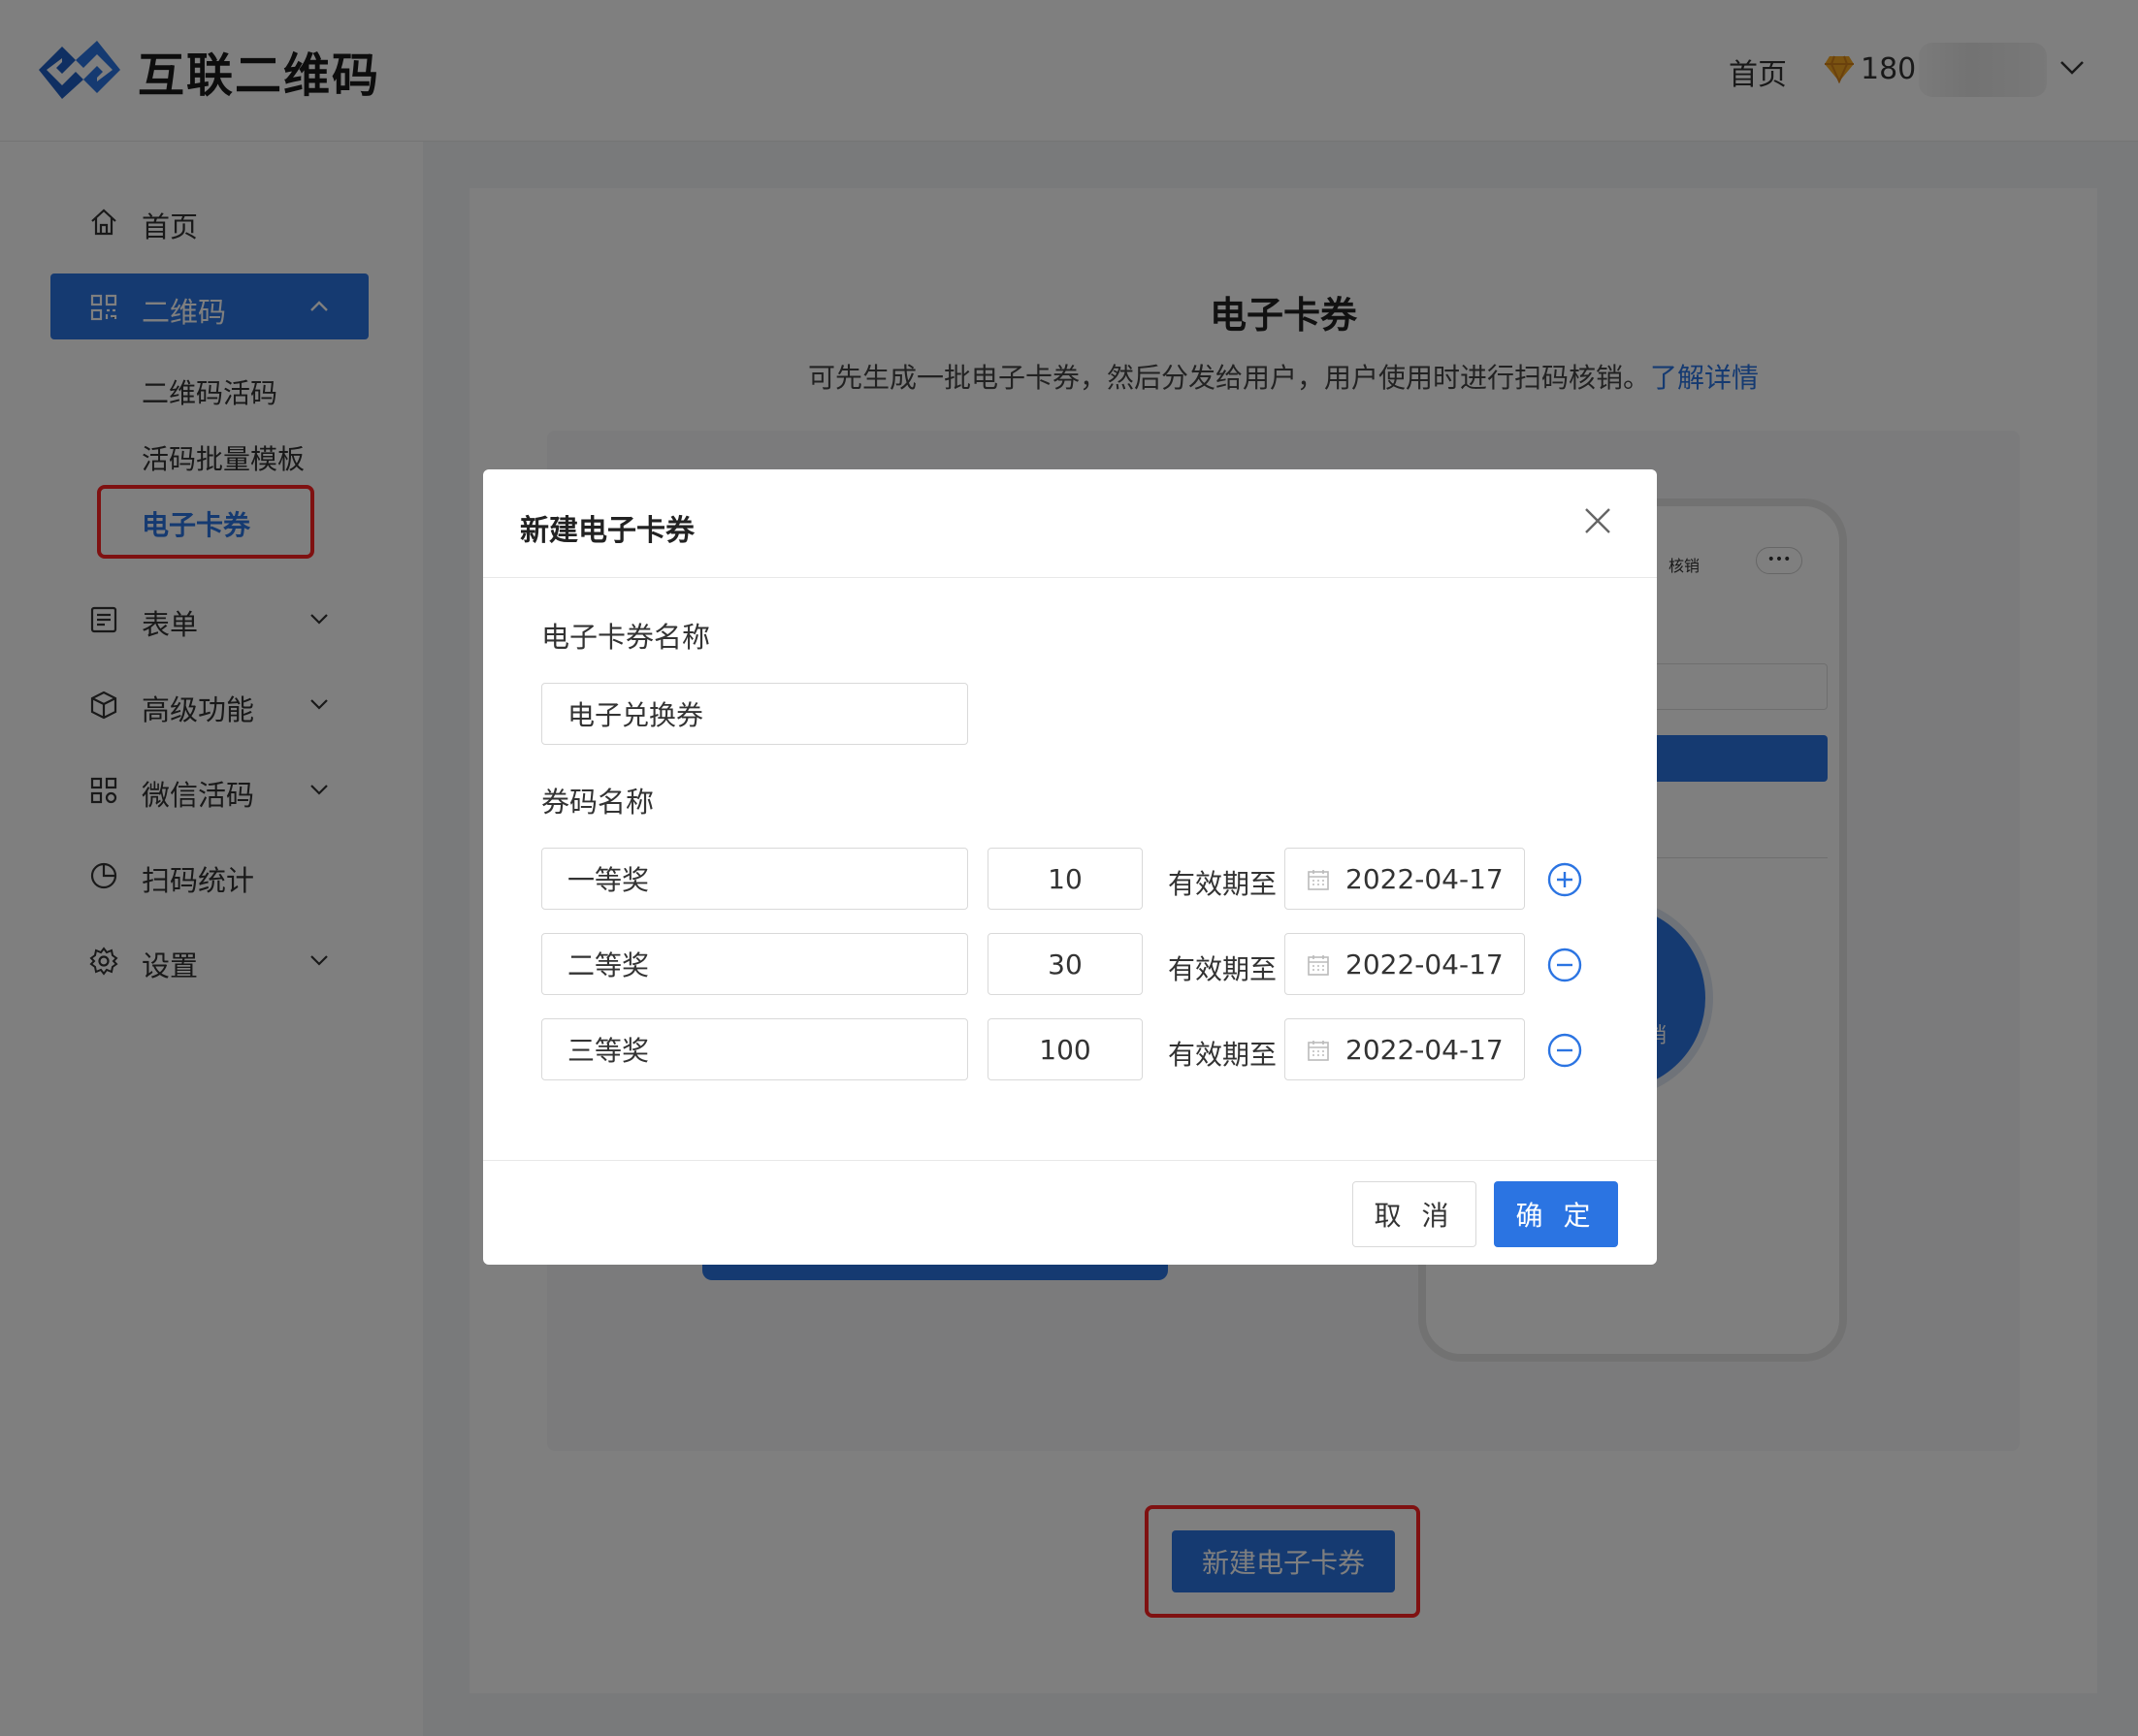 The height and width of the screenshot is (1736, 2138). What do you see at coordinates (1597, 520) in the screenshot?
I see `close-icon` at bounding box center [1597, 520].